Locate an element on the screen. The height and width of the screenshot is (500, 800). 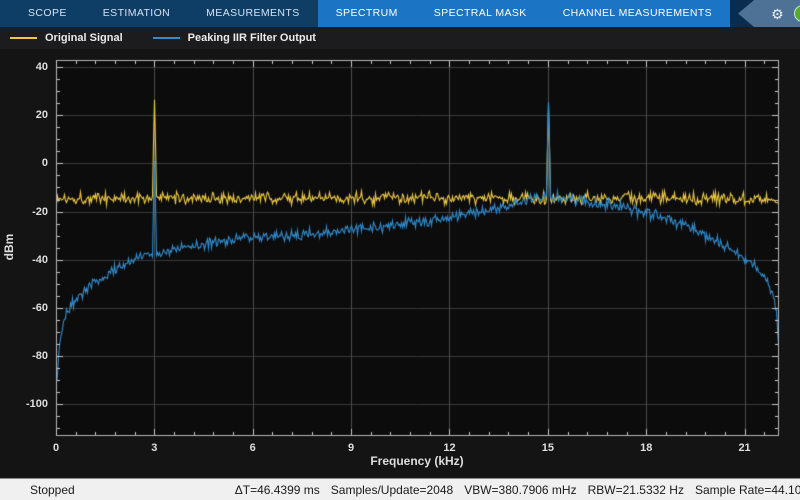
tab-spectrum: SPECTRUM is located at coordinates (366, 13).